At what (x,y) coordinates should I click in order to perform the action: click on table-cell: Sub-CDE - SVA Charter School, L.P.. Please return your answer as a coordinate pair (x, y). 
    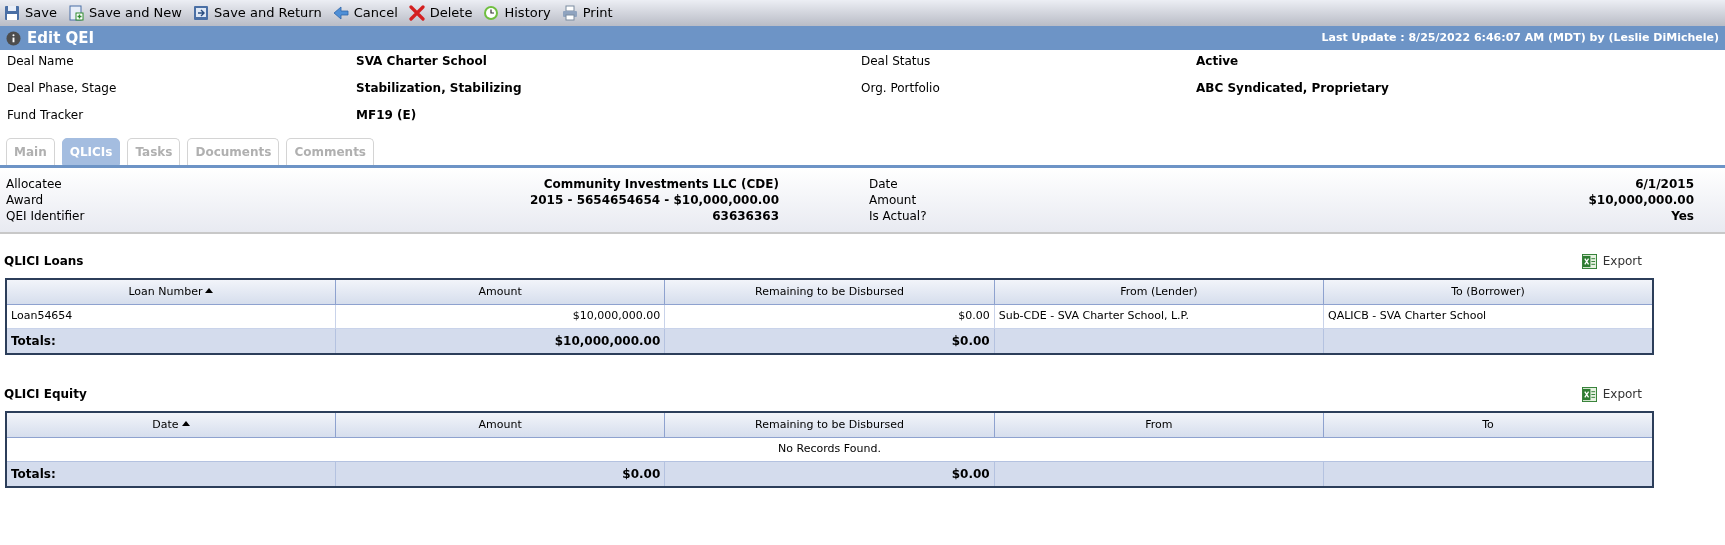
    Looking at the image, I should click on (1159, 316).